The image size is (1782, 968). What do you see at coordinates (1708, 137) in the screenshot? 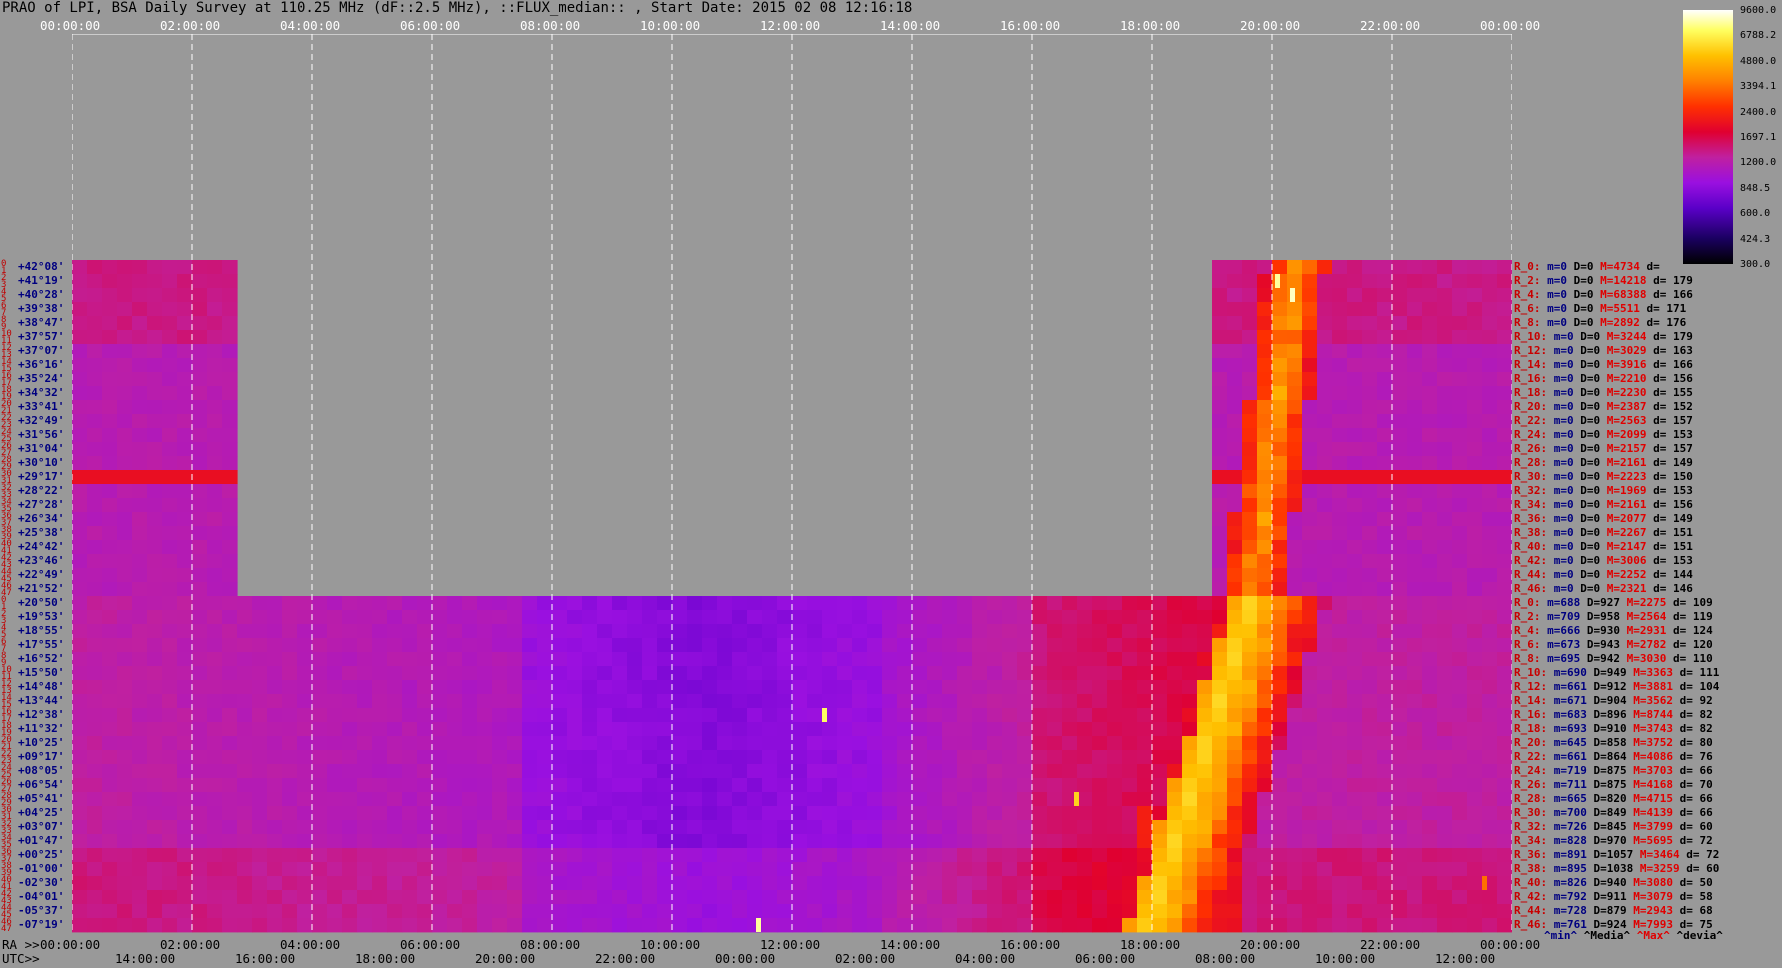
I see `colorbar-gradient` at bounding box center [1708, 137].